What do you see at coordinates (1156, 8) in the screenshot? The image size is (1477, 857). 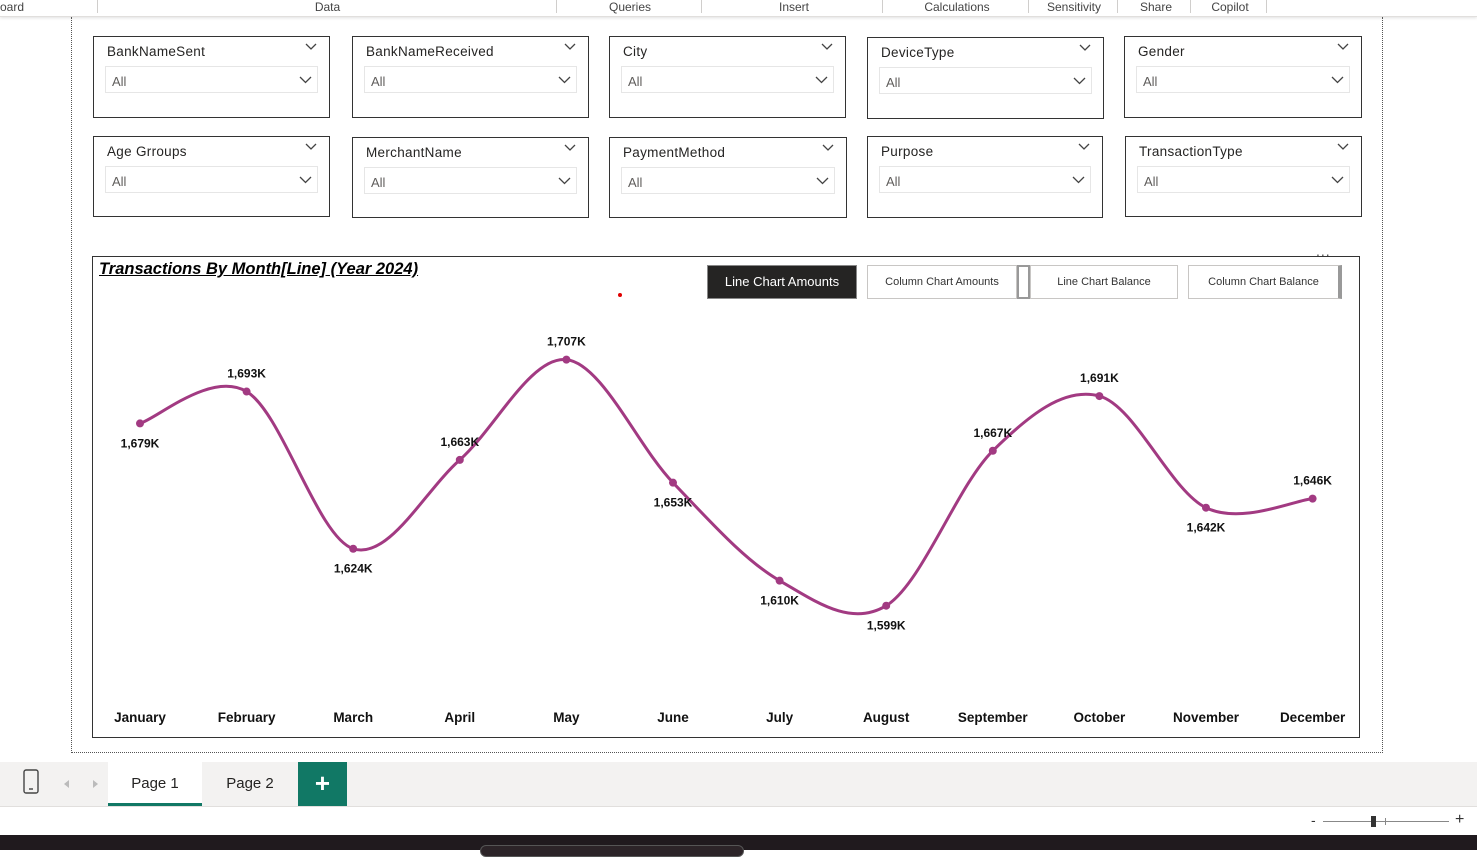 I see `ribbon-group-share: Share` at bounding box center [1156, 8].